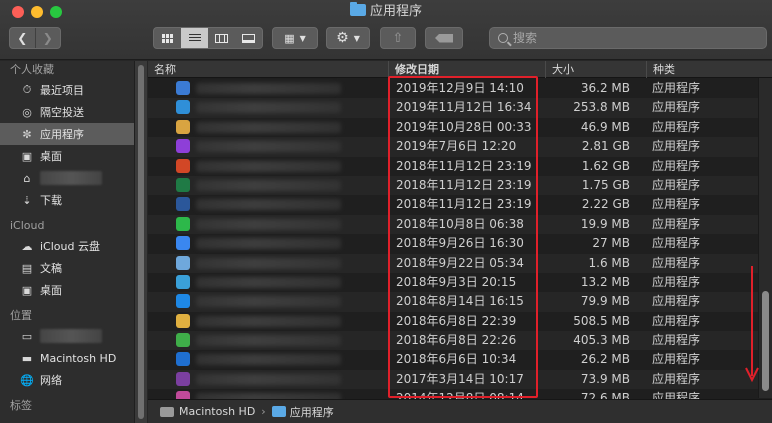  Describe the element at coordinates (67, 268) in the screenshot. I see `sidebar-item: ▤ 文稿` at that location.